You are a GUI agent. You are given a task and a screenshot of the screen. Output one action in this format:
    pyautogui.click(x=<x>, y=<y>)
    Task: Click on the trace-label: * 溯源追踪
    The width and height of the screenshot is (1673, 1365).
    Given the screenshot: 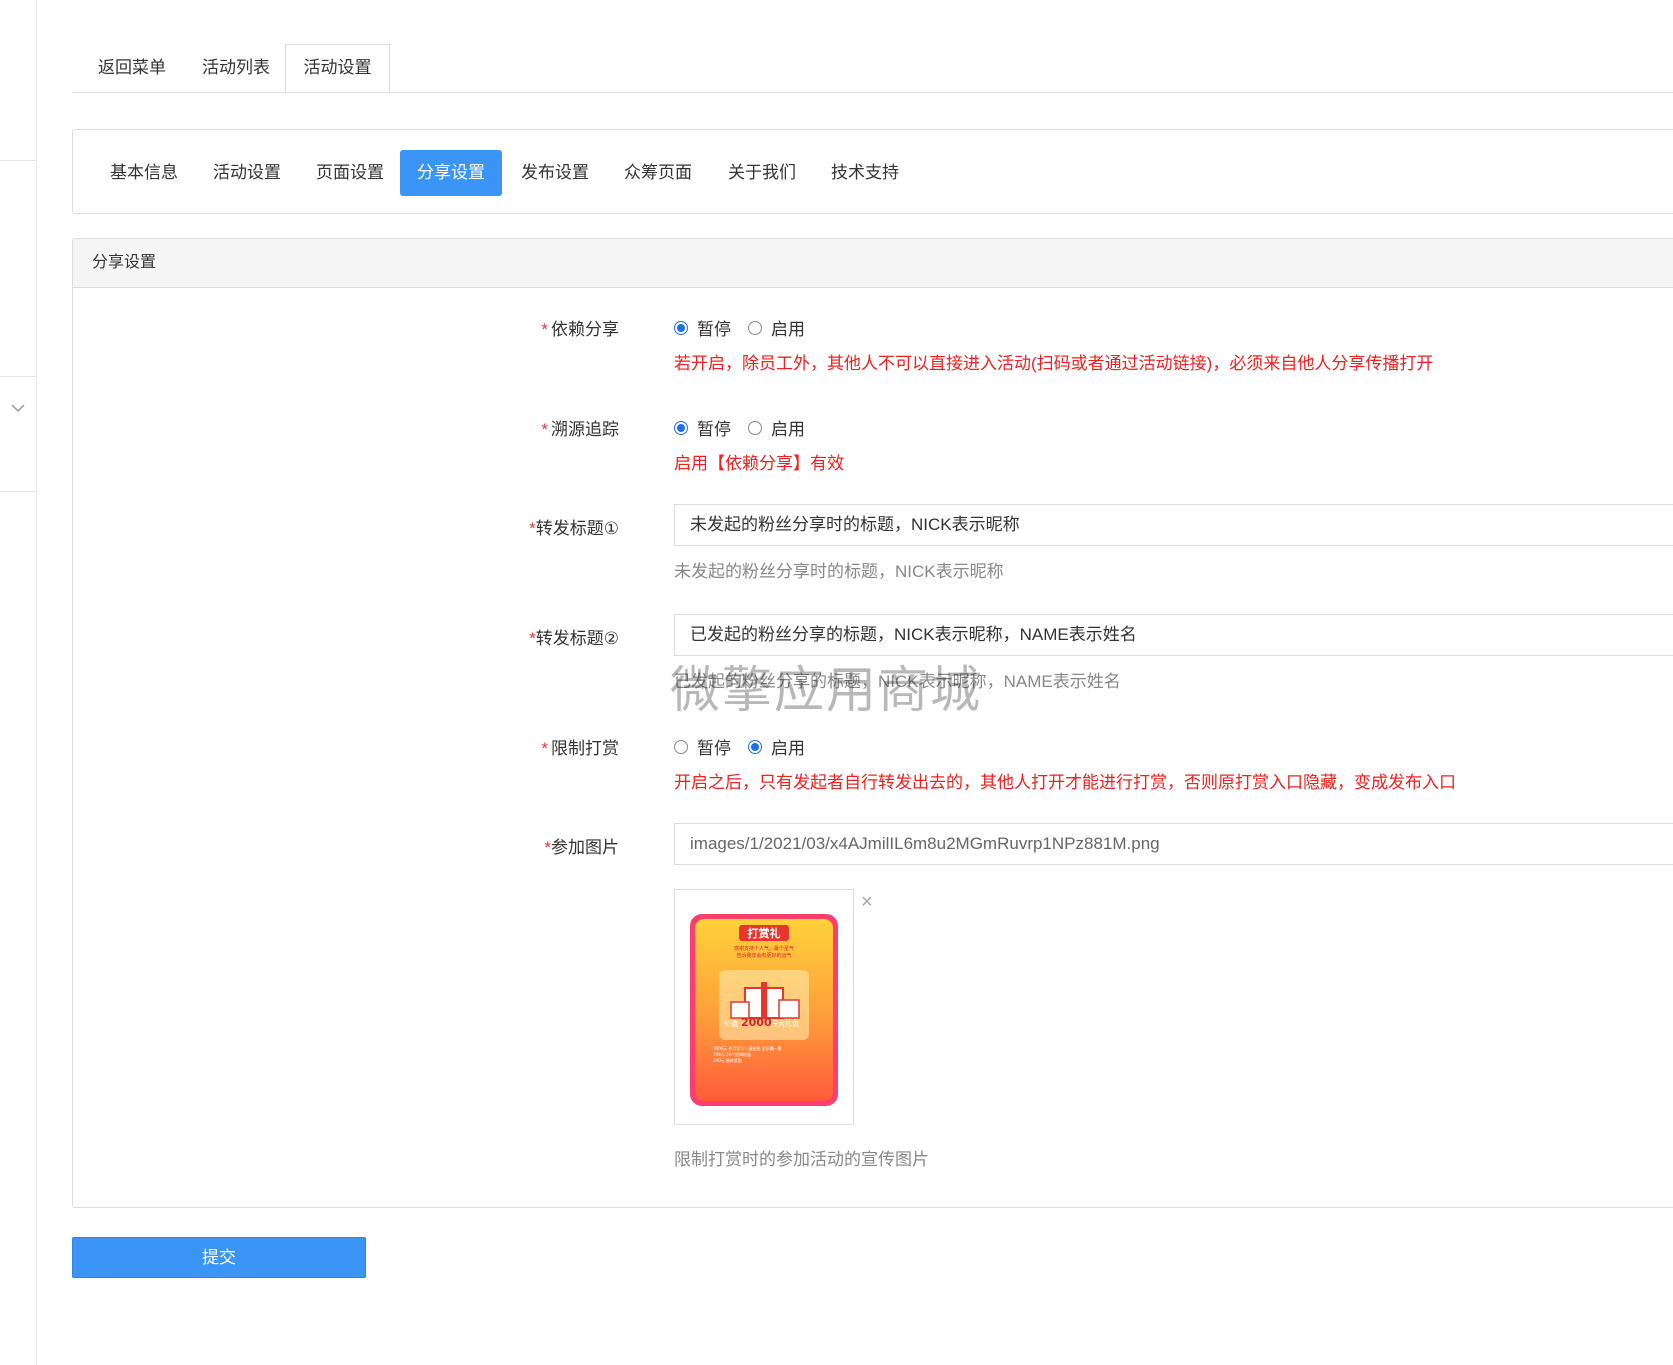 What is the action you would take?
    pyautogui.click(x=580, y=429)
    